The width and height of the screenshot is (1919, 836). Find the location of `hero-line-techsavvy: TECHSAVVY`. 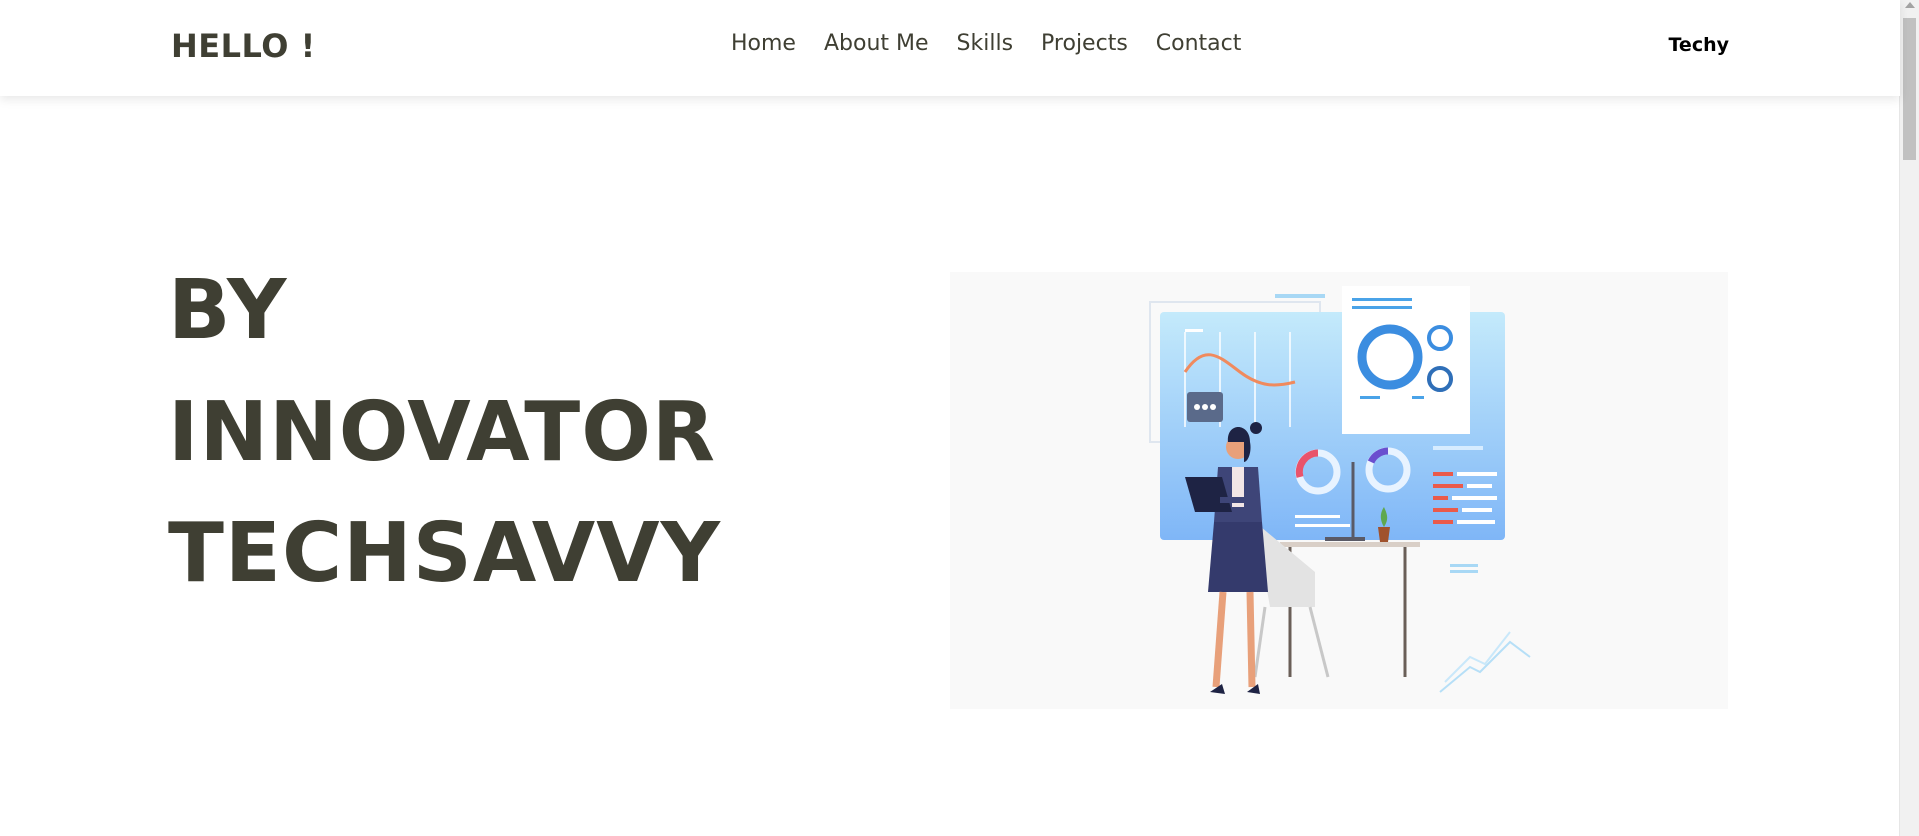

hero-line-techsavvy: TECHSAVVY is located at coordinates (445, 553).